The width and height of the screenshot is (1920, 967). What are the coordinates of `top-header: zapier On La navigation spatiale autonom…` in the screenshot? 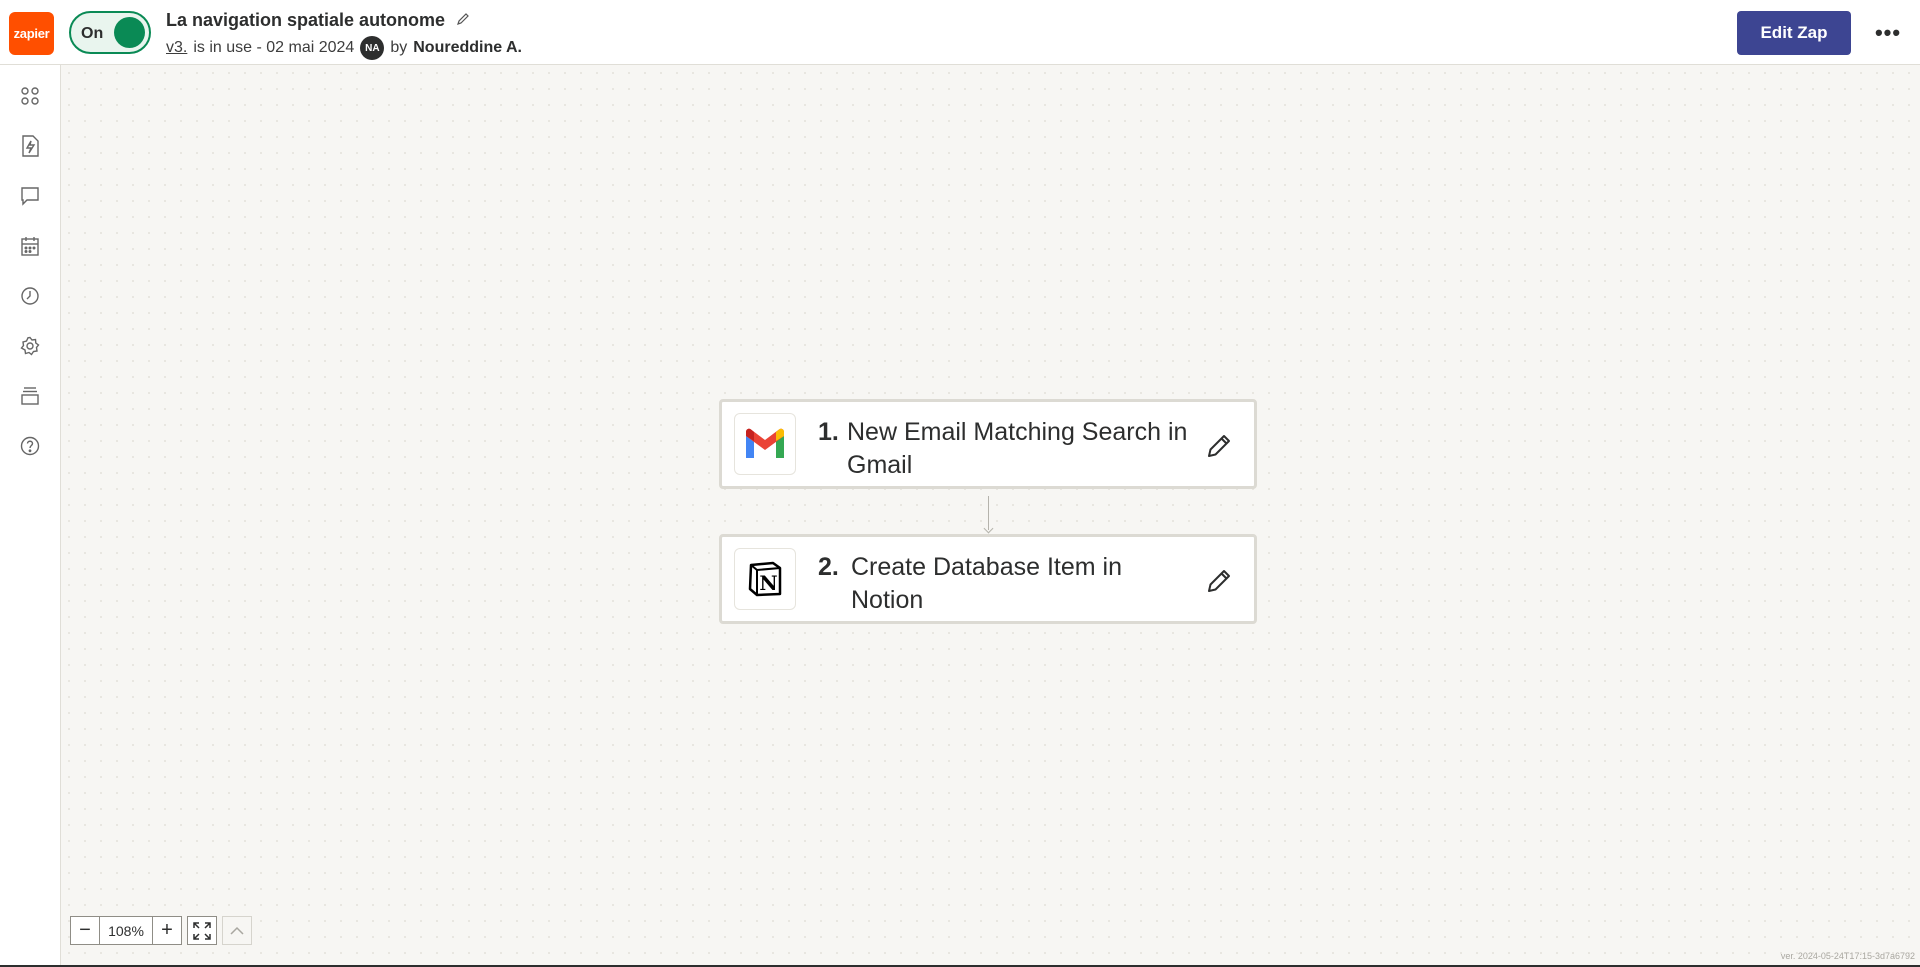 It's located at (960, 32).